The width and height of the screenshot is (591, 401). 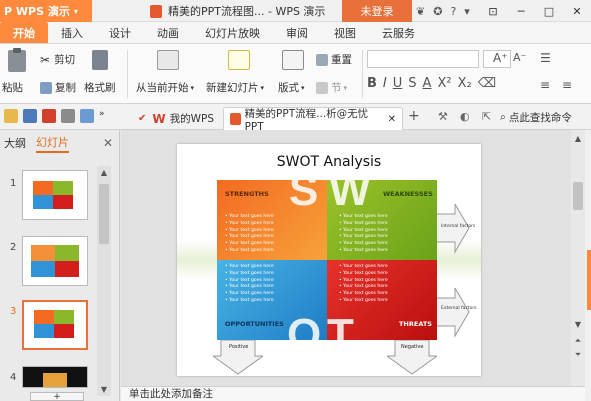 I want to click on chevron-down-icon: ▾, so click(x=303, y=87).